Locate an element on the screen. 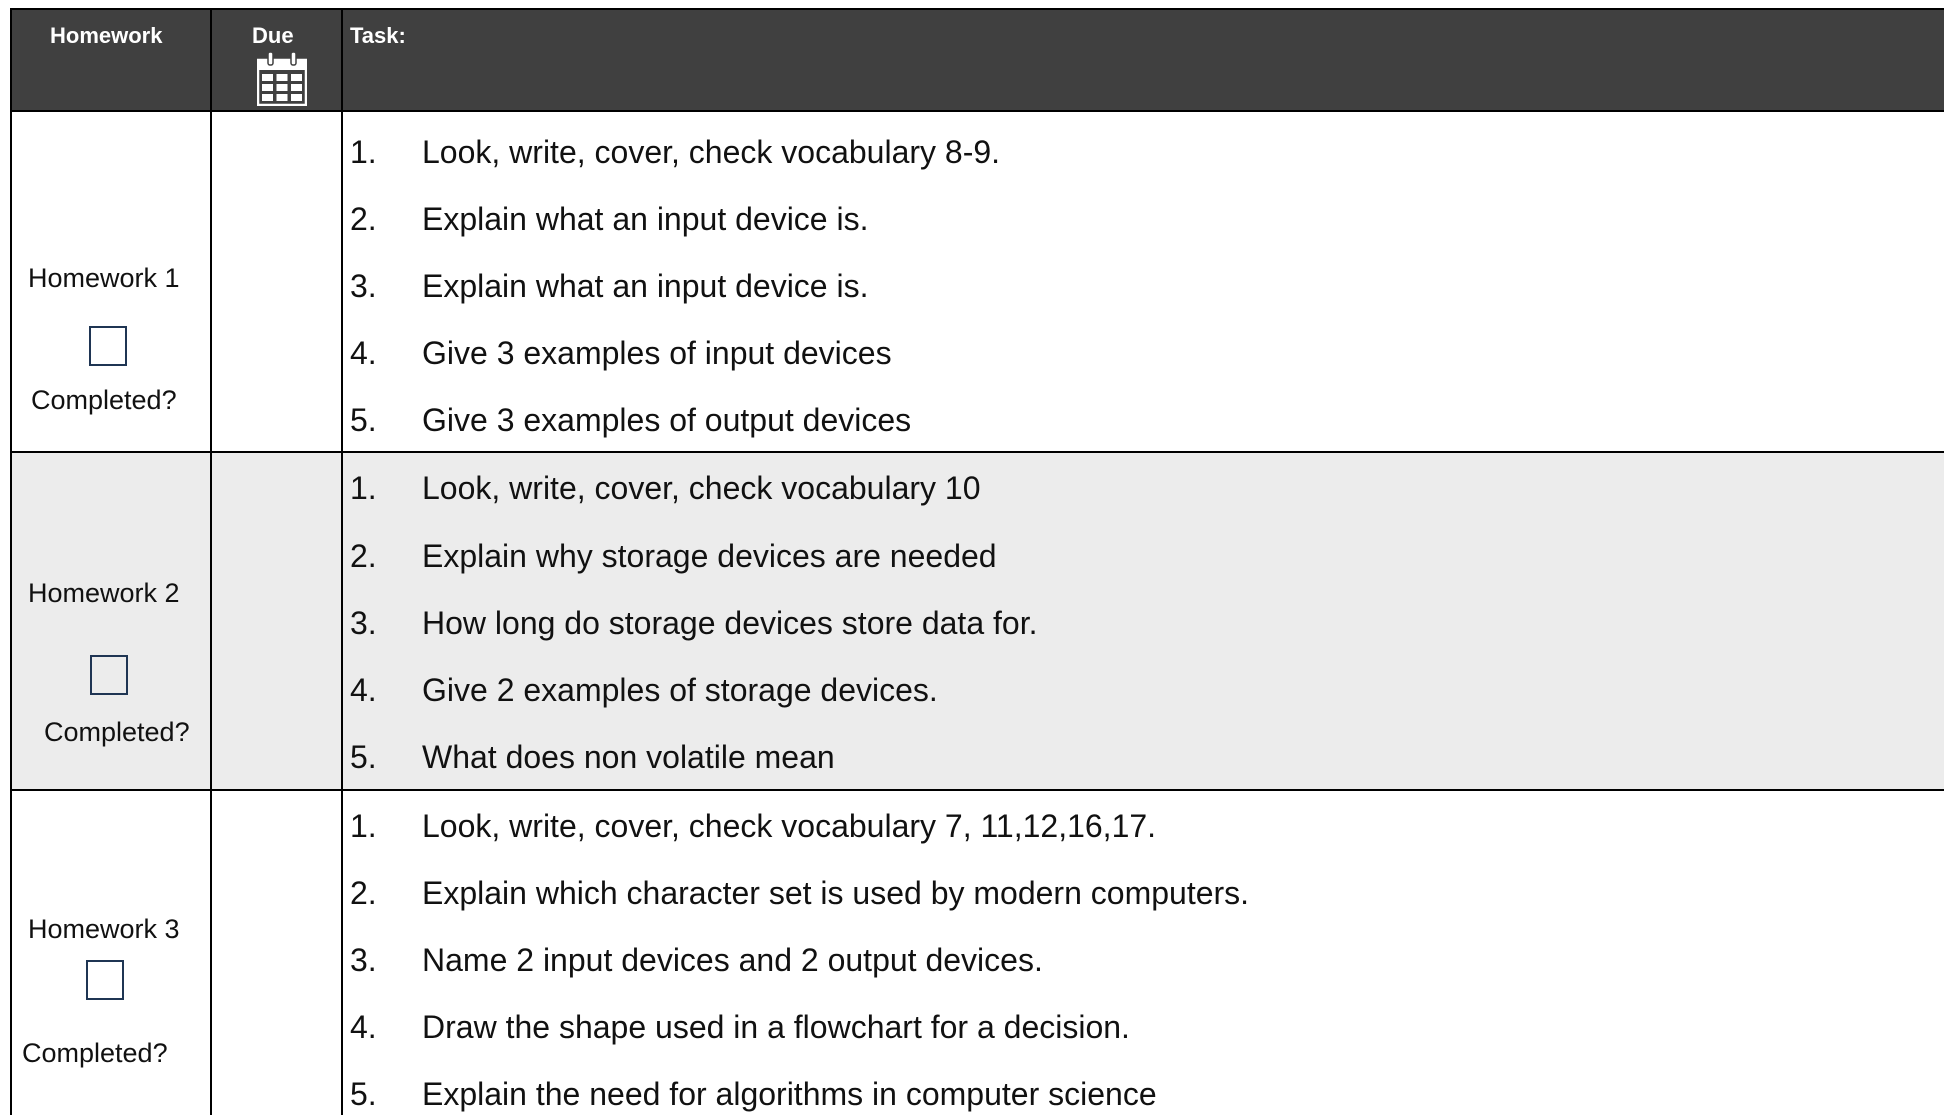 The width and height of the screenshot is (1944, 1115). task-column-header: Task: is located at coordinates (378, 35).